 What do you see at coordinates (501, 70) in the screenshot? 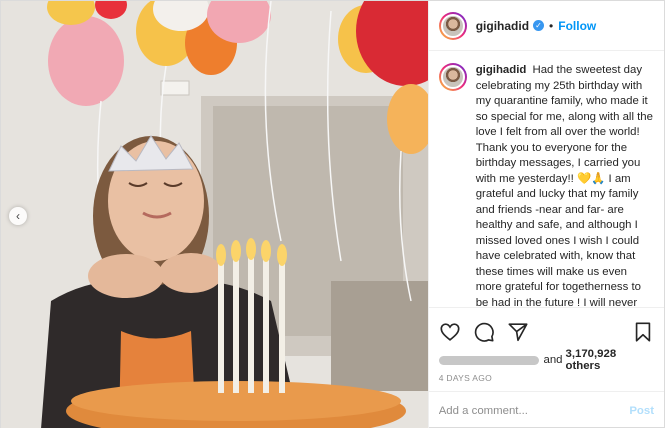
I see `caption-username-link: gigihadid` at bounding box center [501, 70].